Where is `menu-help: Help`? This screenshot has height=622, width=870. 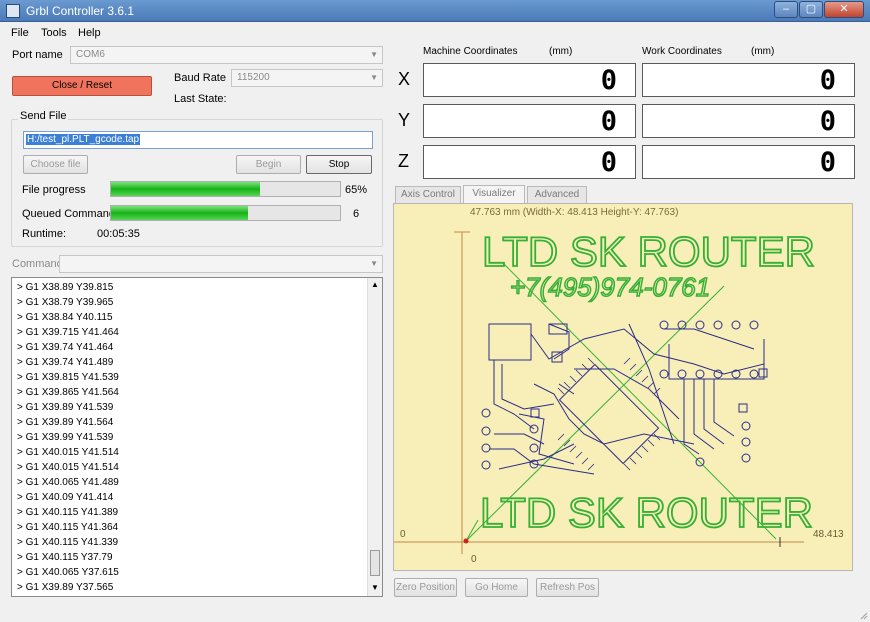
menu-help: Help is located at coordinates (89, 33).